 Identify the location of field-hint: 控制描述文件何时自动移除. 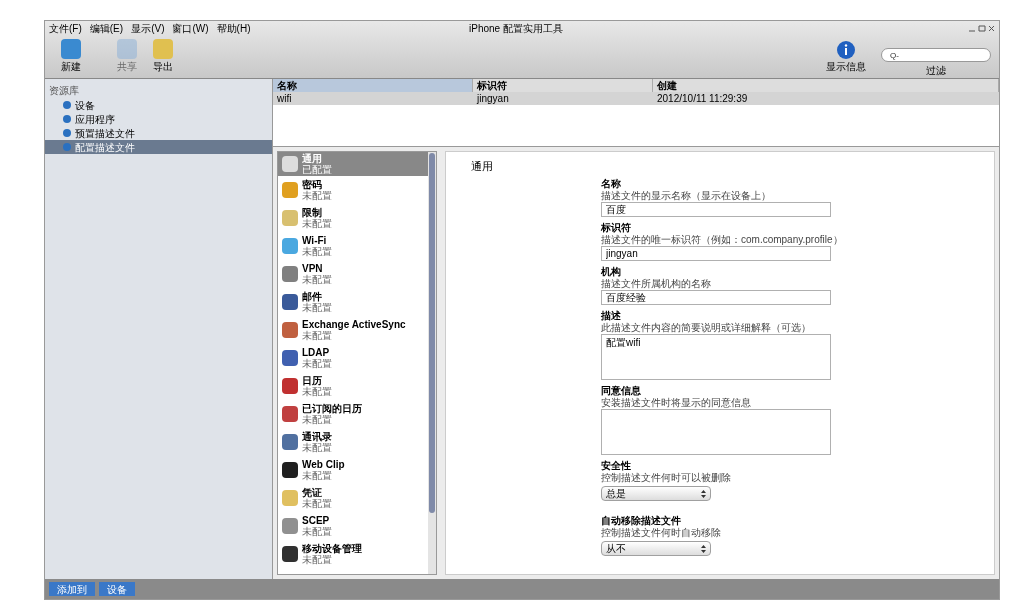
(661, 533).